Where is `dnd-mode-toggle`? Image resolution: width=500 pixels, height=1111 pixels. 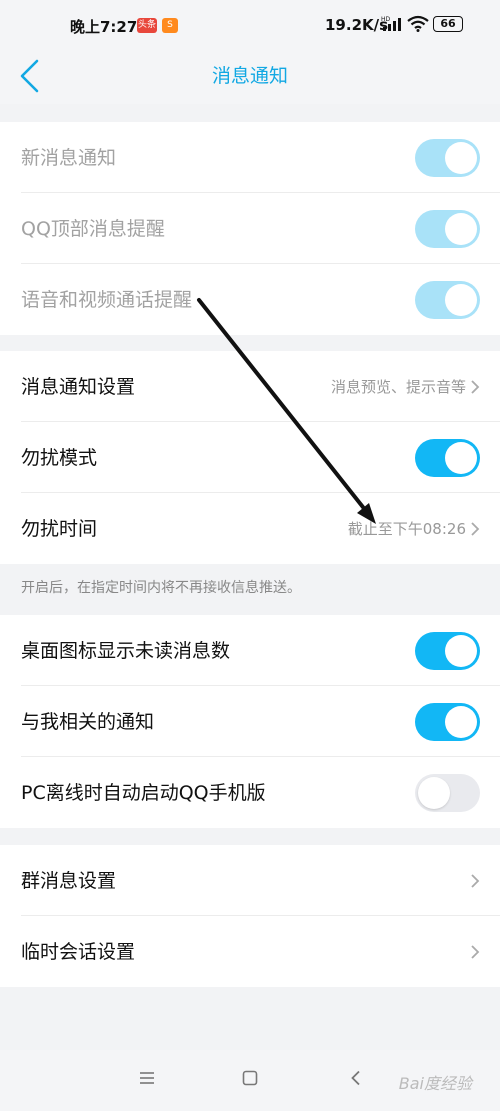
dnd-mode-toggle is located at coordinates (447, 458).